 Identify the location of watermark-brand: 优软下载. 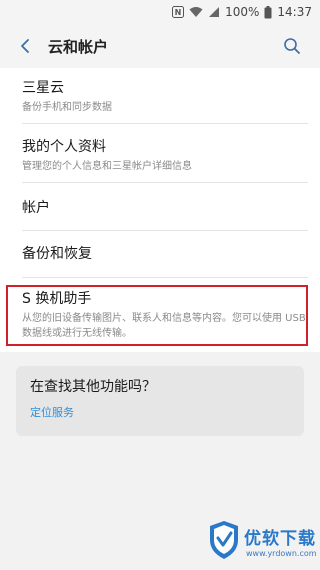
(280, 539).